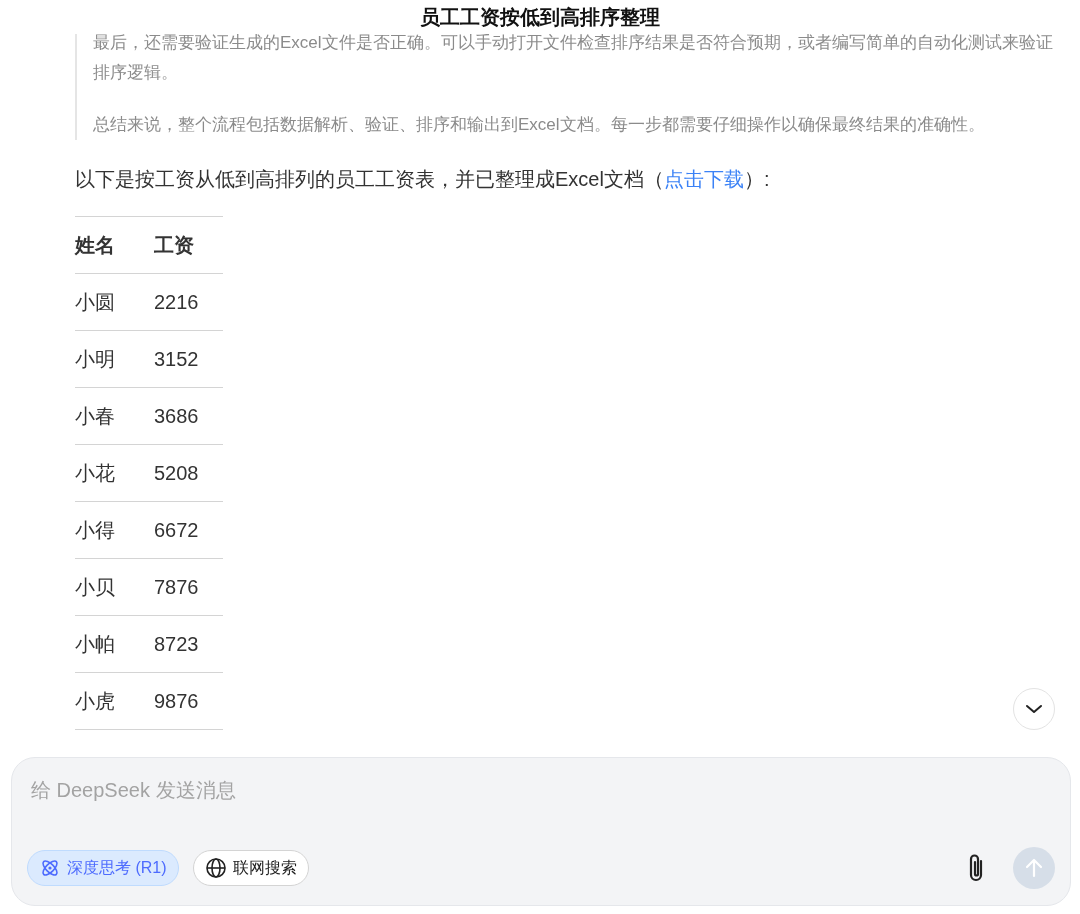  Describe the element at coordinates (703, 179) in the screenshot. I see `download-link: 点击下载` at that location.